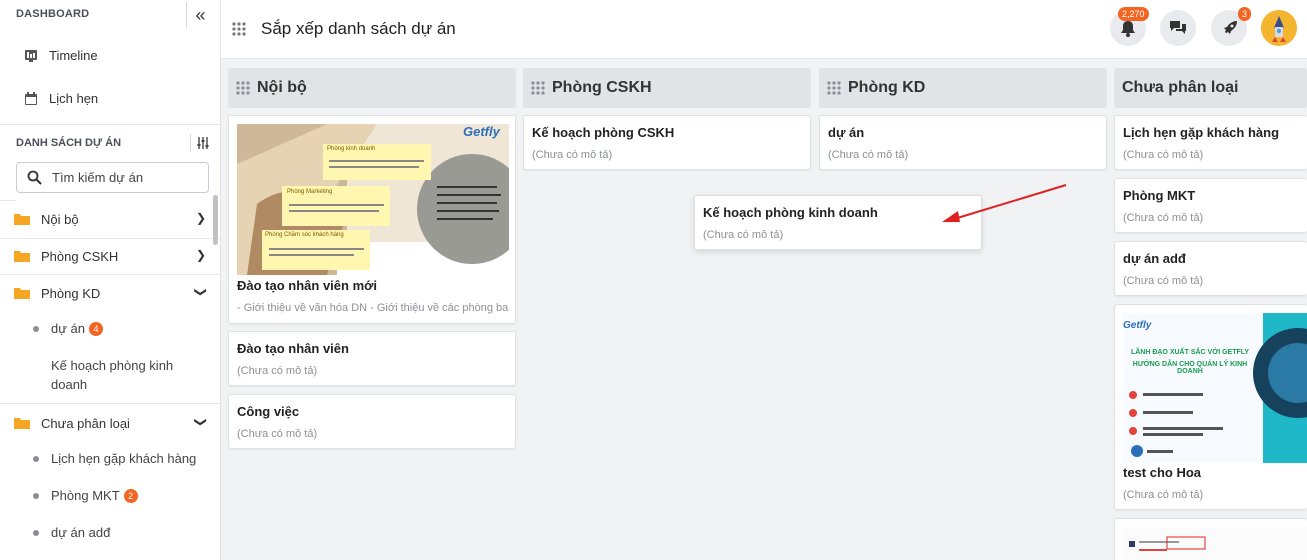 The height and width of the screenshot is (560, 1307). I want to click on user-avatar, so click(1279, 28).